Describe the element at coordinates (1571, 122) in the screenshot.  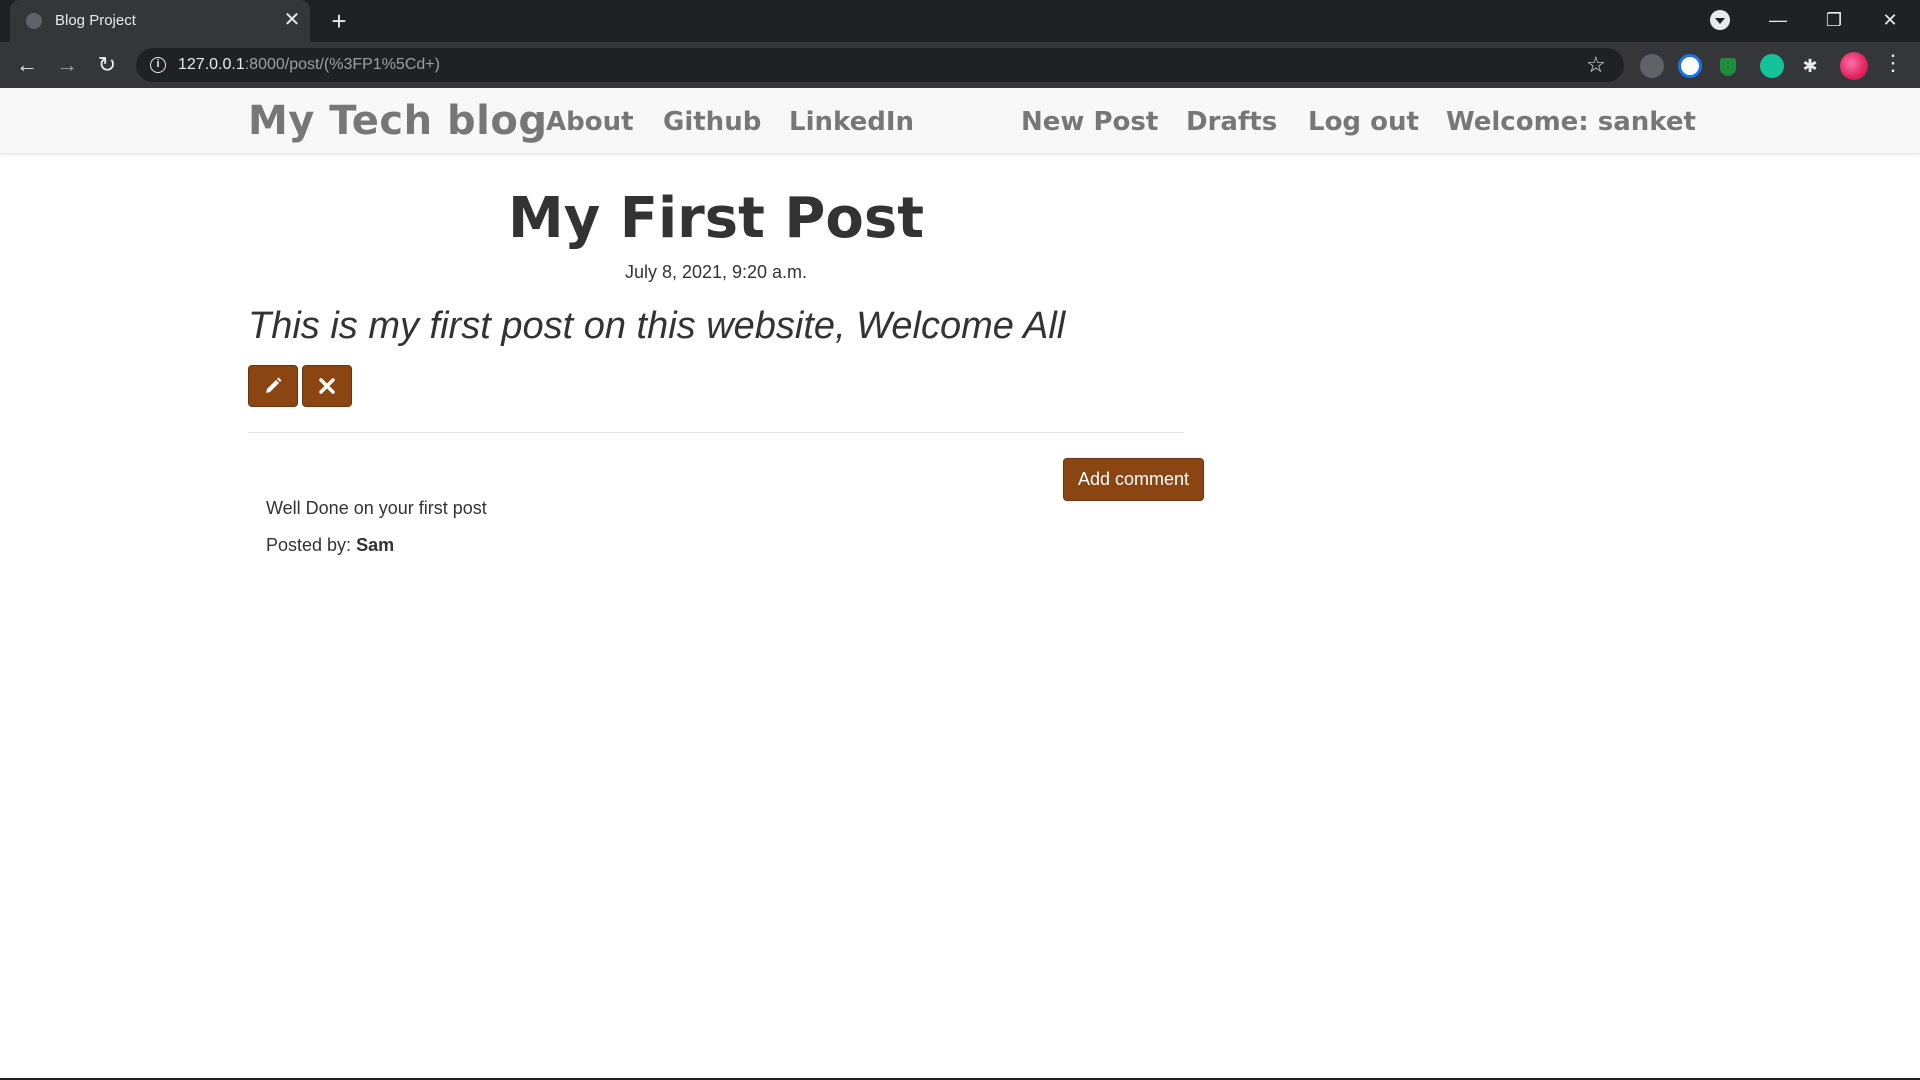
I see `nav-welcome-user: Welcome: sanket` at that location.